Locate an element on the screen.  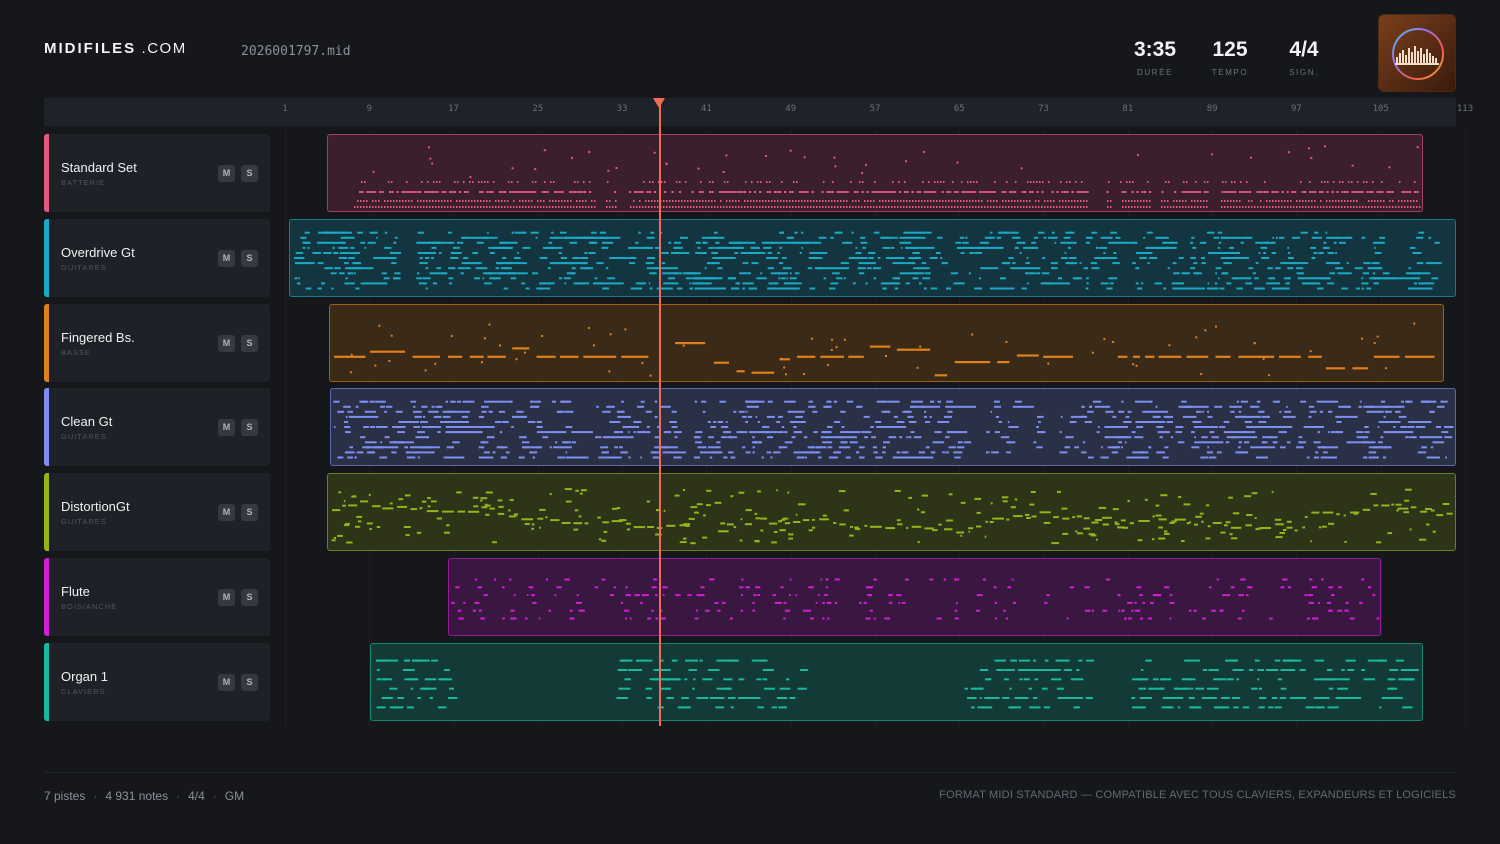
track-header: Clean Gt GUITARES M S is located at coordinates (157, 427).